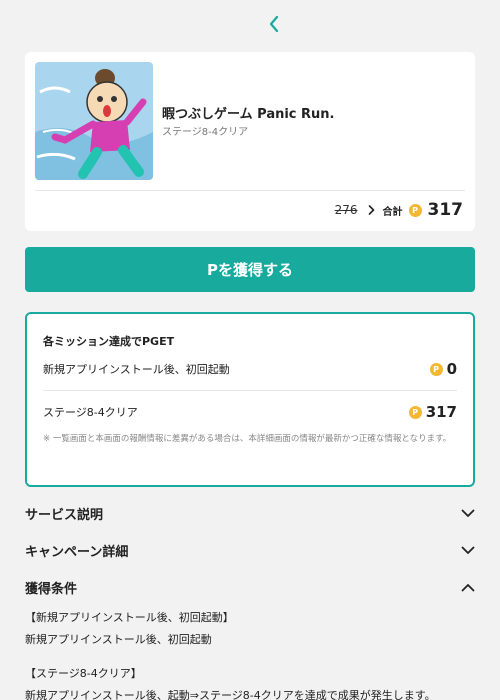  Describe the element at coordinates (83, 673) in the screenshot. I see `condition-title: 【ステージ8-4クリア】` at that location.